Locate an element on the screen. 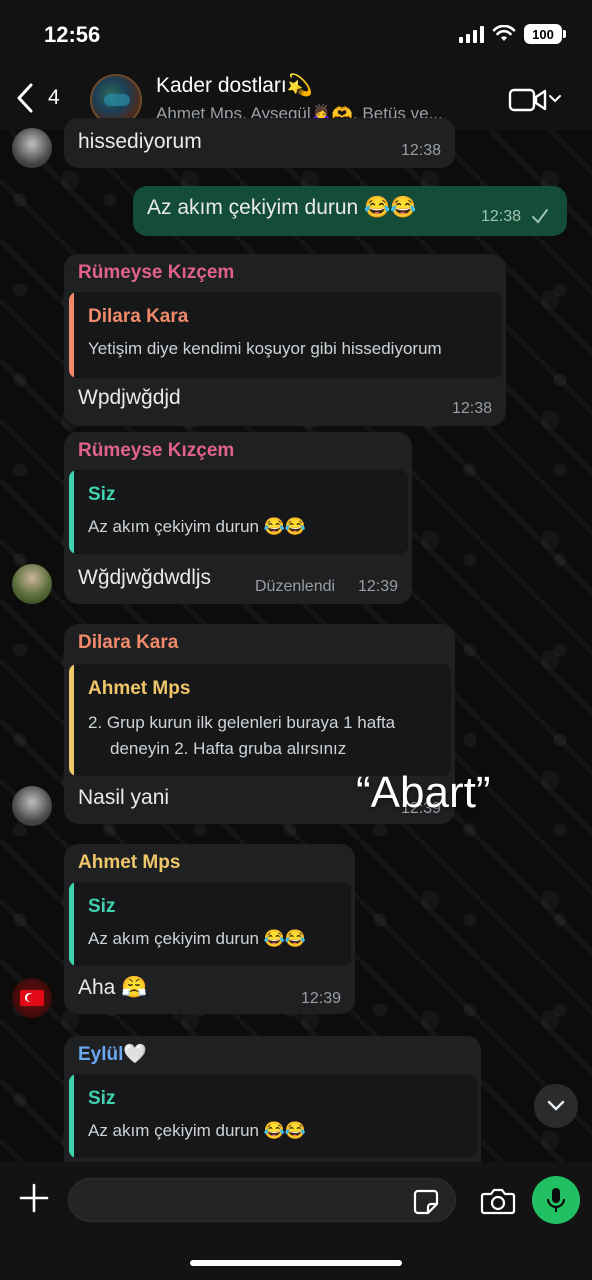 This screenshot has width=592, height=1280. microphone-button is located at coordinates (556, 1200).